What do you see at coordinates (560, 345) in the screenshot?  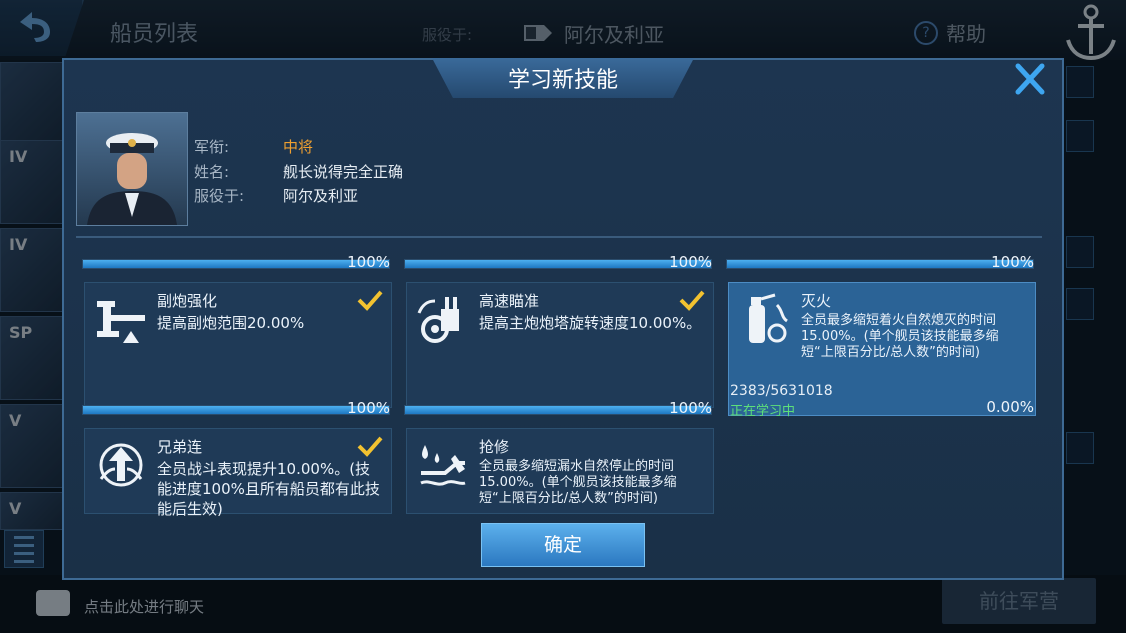 I see `skill-card: 高速瞄准 提高主炮炮塔旋转速度10.00%。` at bounding box center [560, 345].